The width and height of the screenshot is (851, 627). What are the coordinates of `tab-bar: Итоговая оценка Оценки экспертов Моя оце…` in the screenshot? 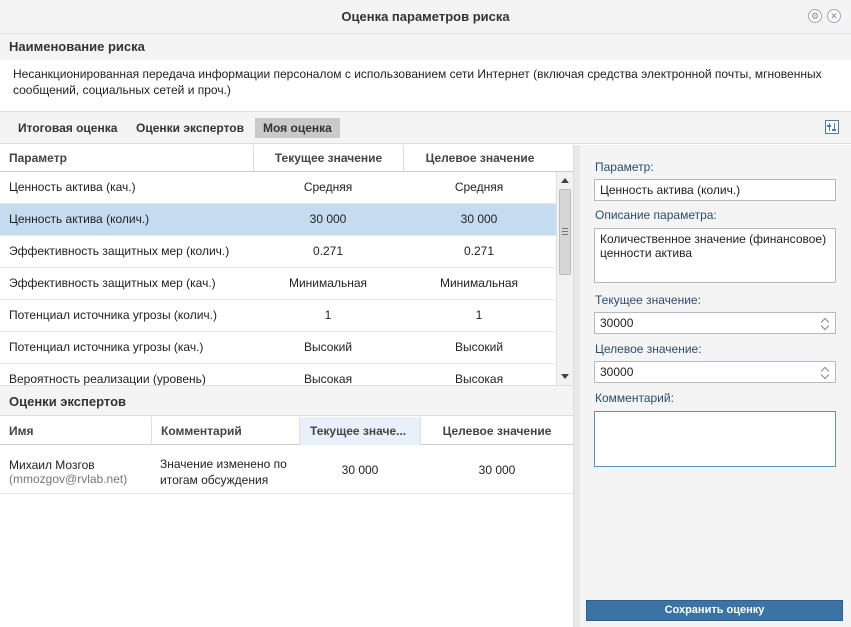 It's located at (425, 128).